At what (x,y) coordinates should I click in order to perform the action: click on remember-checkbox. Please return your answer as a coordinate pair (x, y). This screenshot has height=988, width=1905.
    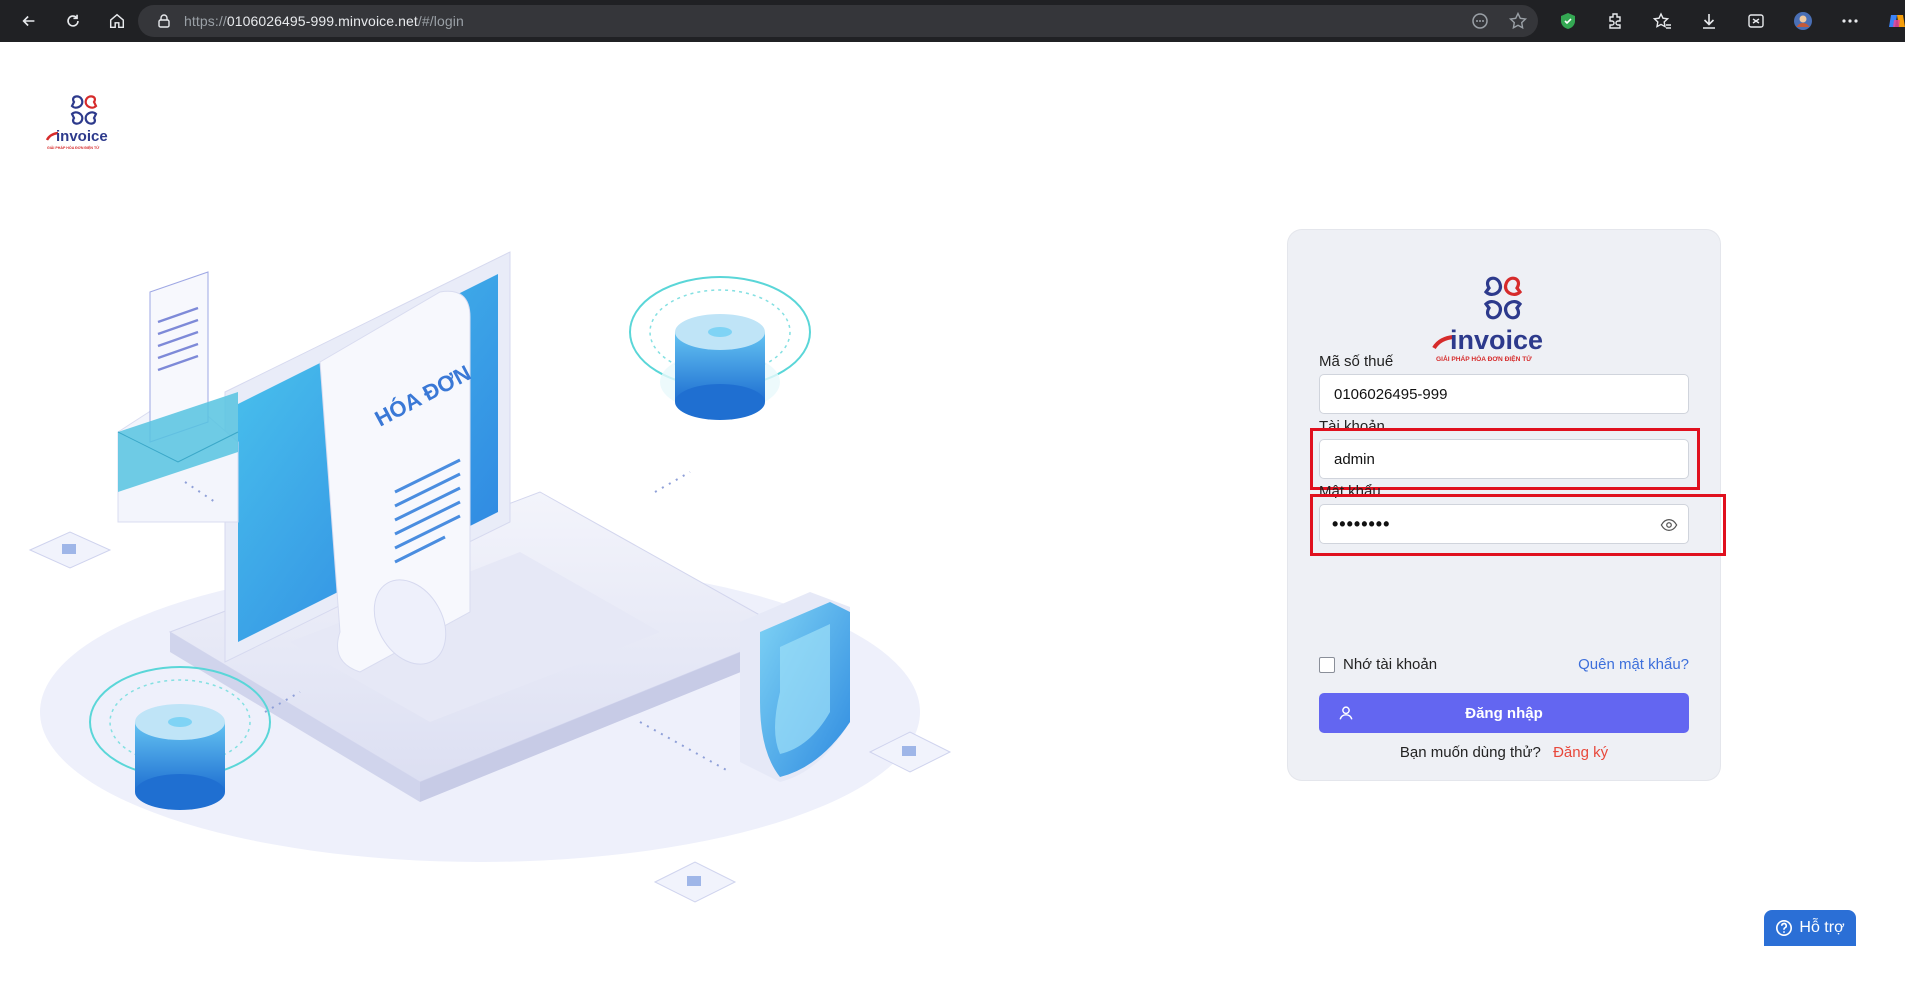
    Looking at the image, I should click on (1327, 664).